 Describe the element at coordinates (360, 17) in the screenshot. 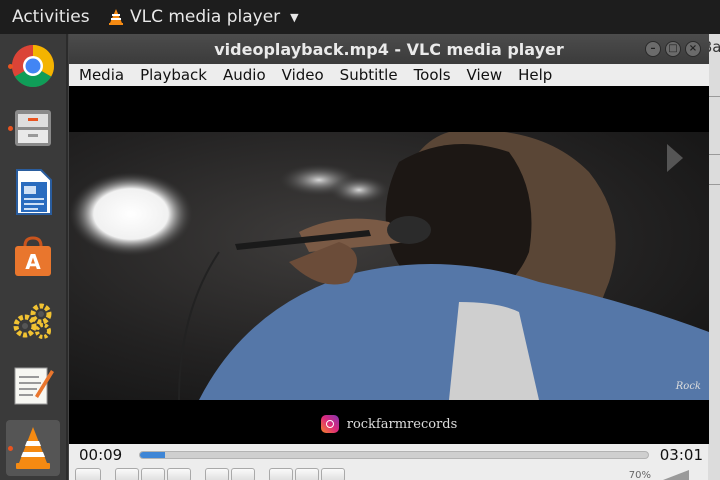

I see `top-bar: Activities VLC media player ▼` at that location.